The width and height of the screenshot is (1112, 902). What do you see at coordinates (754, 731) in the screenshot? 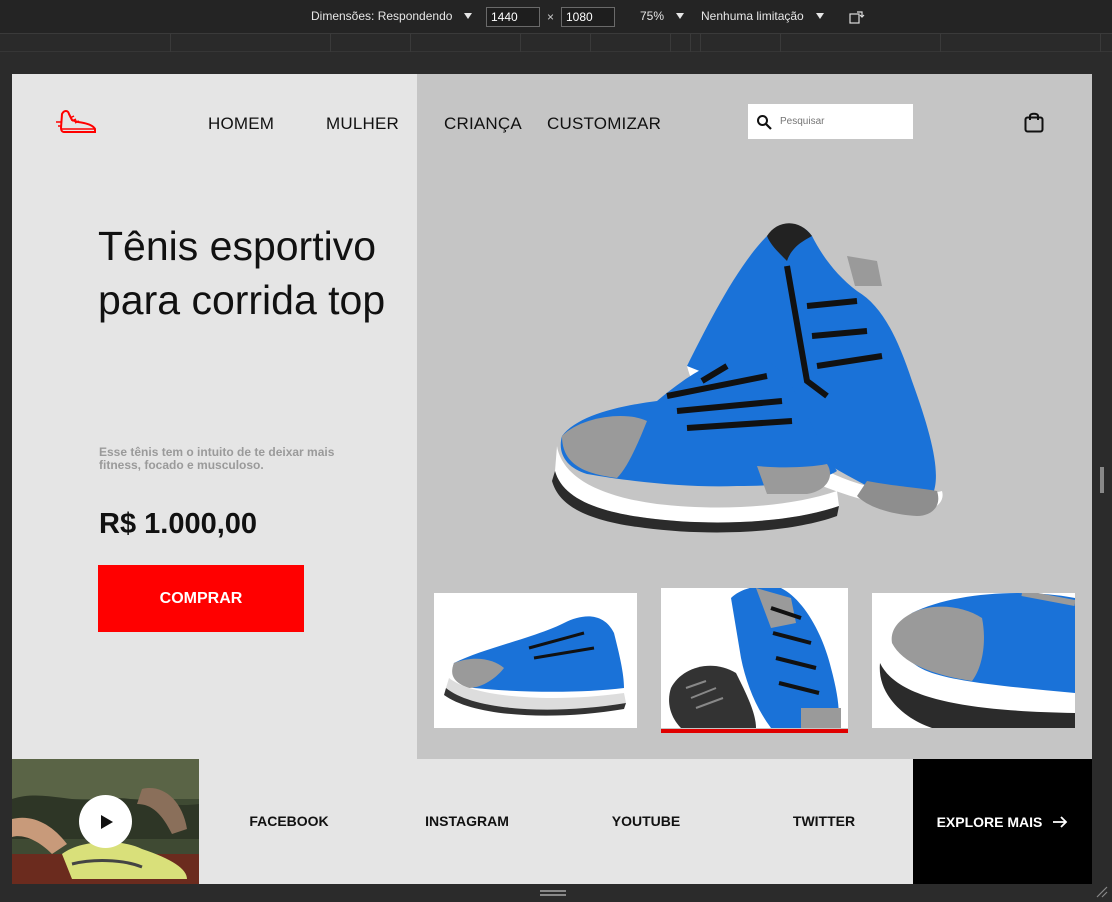
I see `thumbnail-selected-indicator` at bounding box center [754, 731].